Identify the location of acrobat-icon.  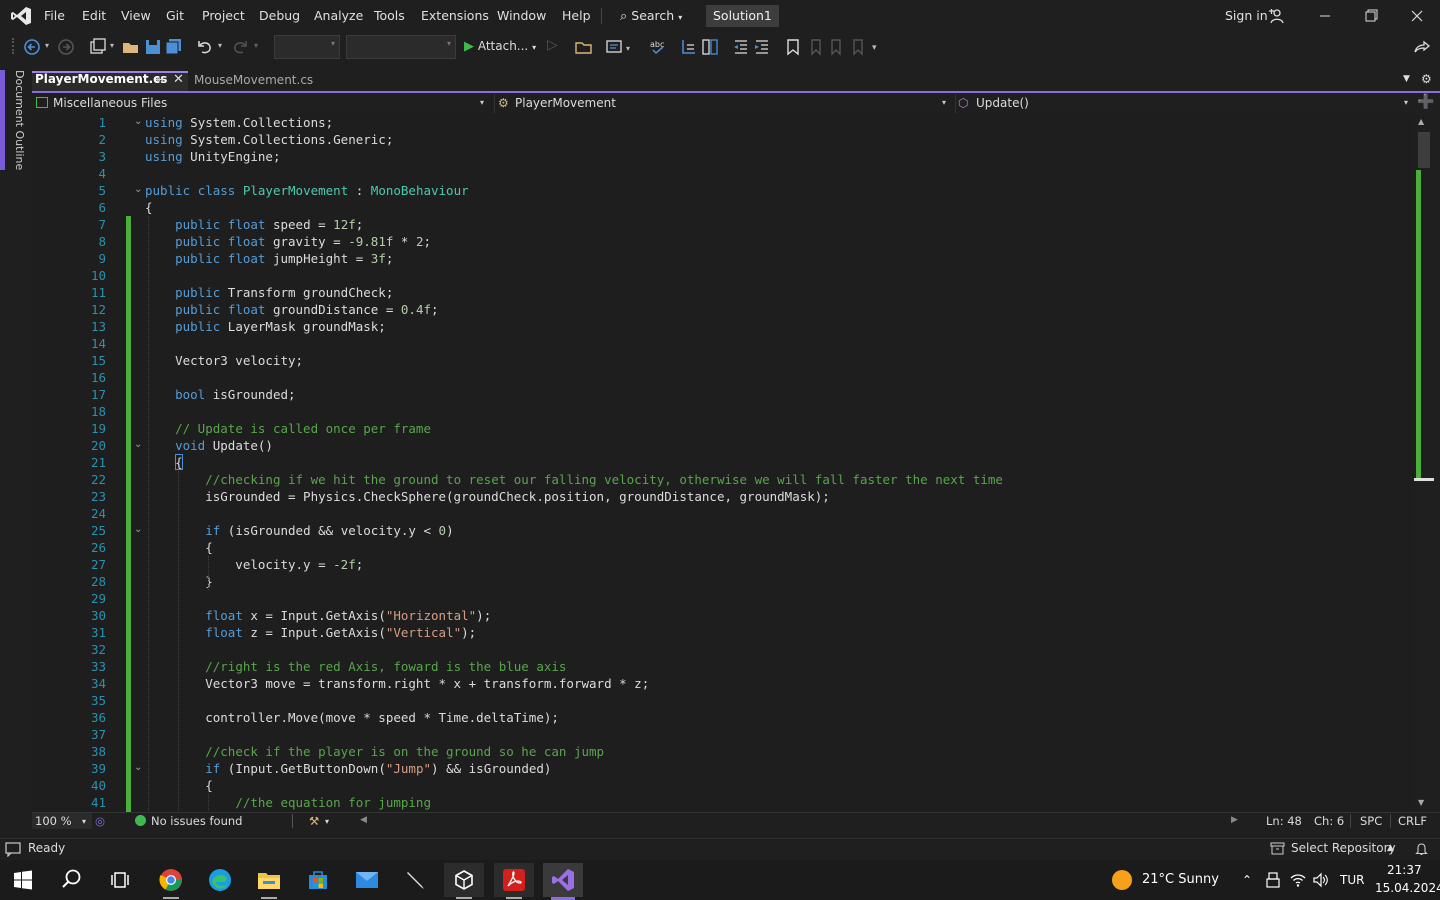
(514, 880).